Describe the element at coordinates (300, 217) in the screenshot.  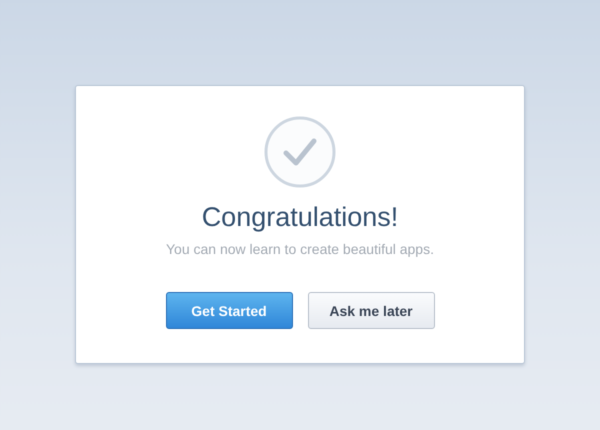
I see `dialog-title: Congratulations!` at that location.